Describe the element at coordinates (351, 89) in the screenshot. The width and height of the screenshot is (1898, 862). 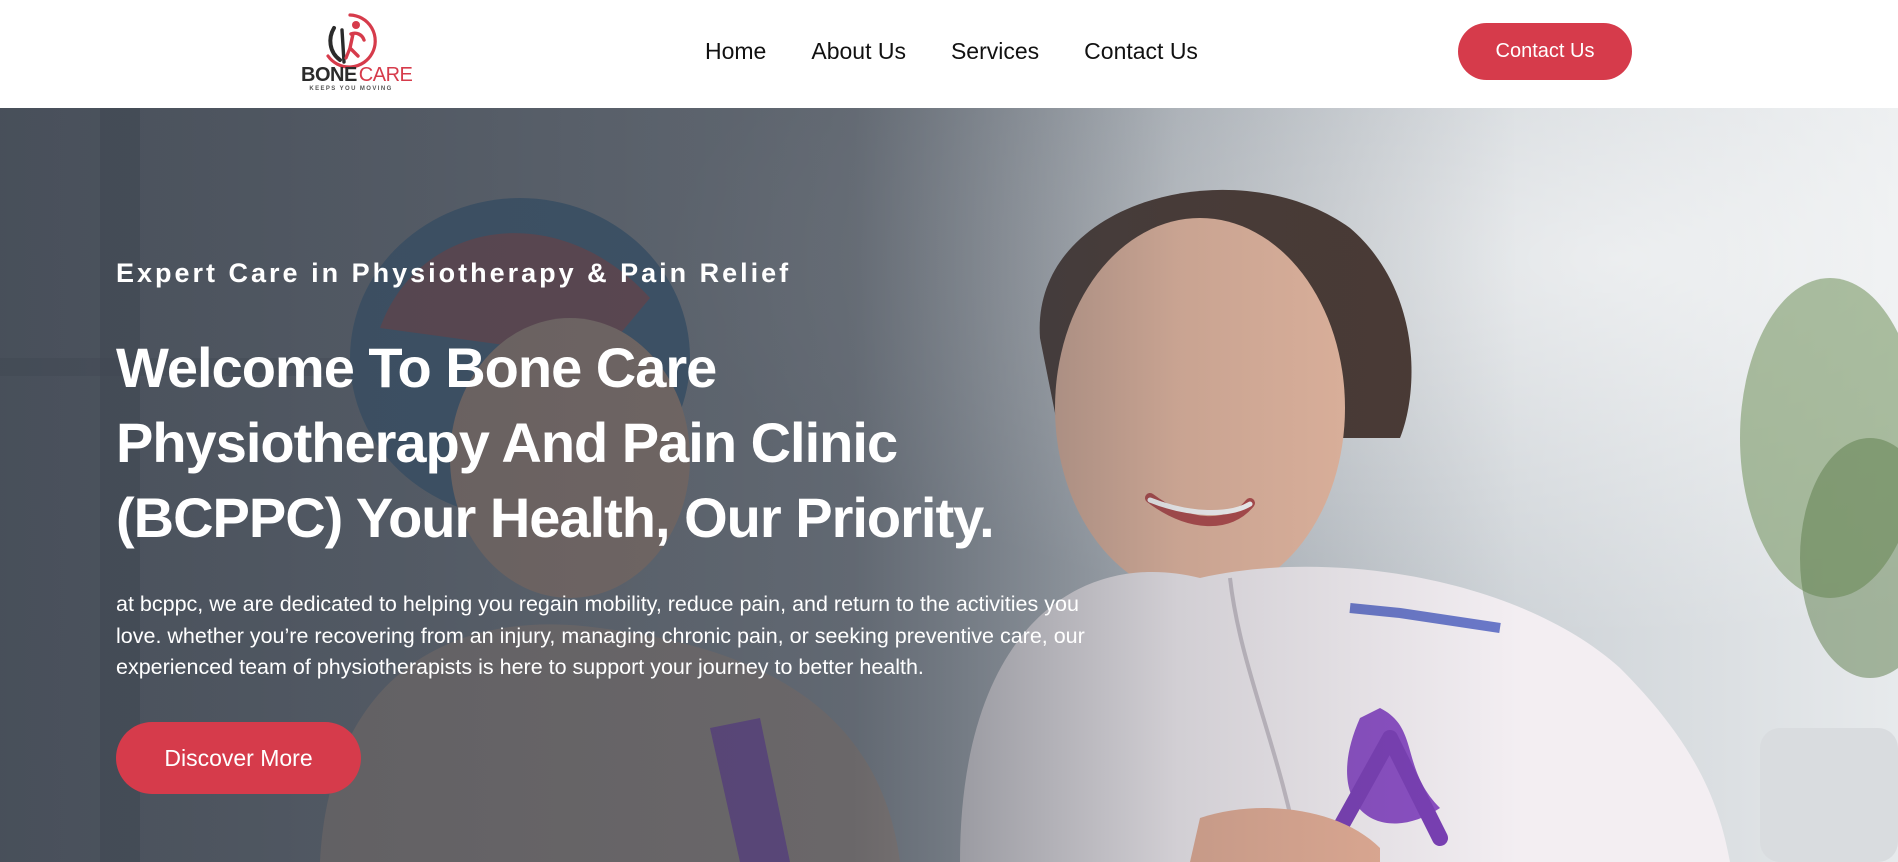
I see `brand-tagline: KEEPS YOU MOVING` at that location.